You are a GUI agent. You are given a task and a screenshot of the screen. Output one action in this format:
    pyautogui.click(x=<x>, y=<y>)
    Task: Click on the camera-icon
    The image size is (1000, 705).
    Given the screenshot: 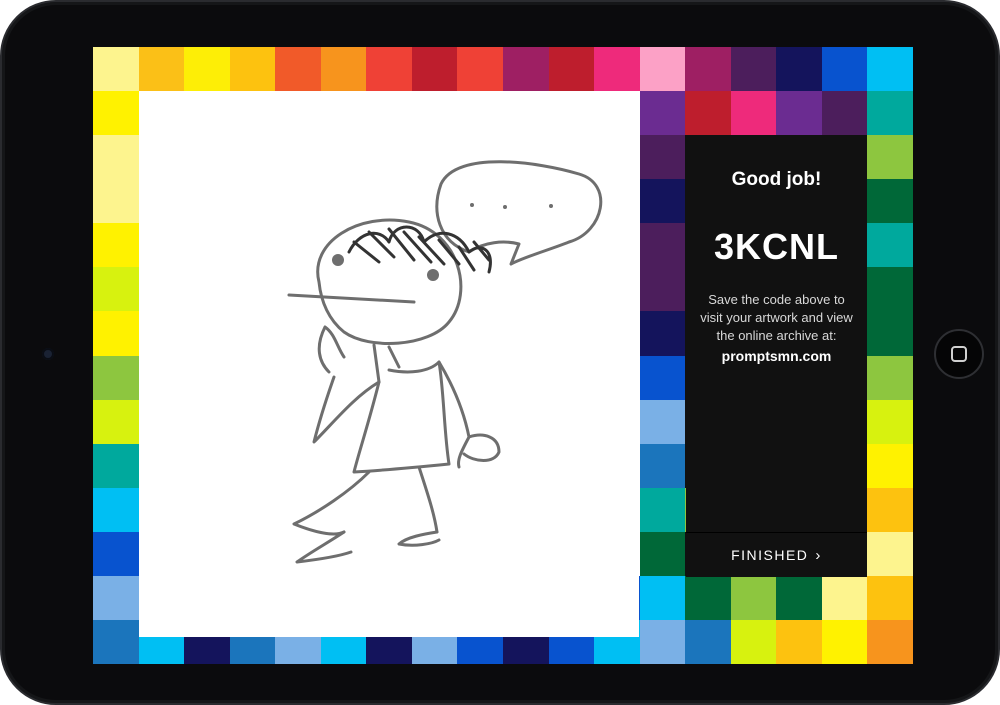 What is the action you would take?
    pyautogui.click(x=48, y=354)
    